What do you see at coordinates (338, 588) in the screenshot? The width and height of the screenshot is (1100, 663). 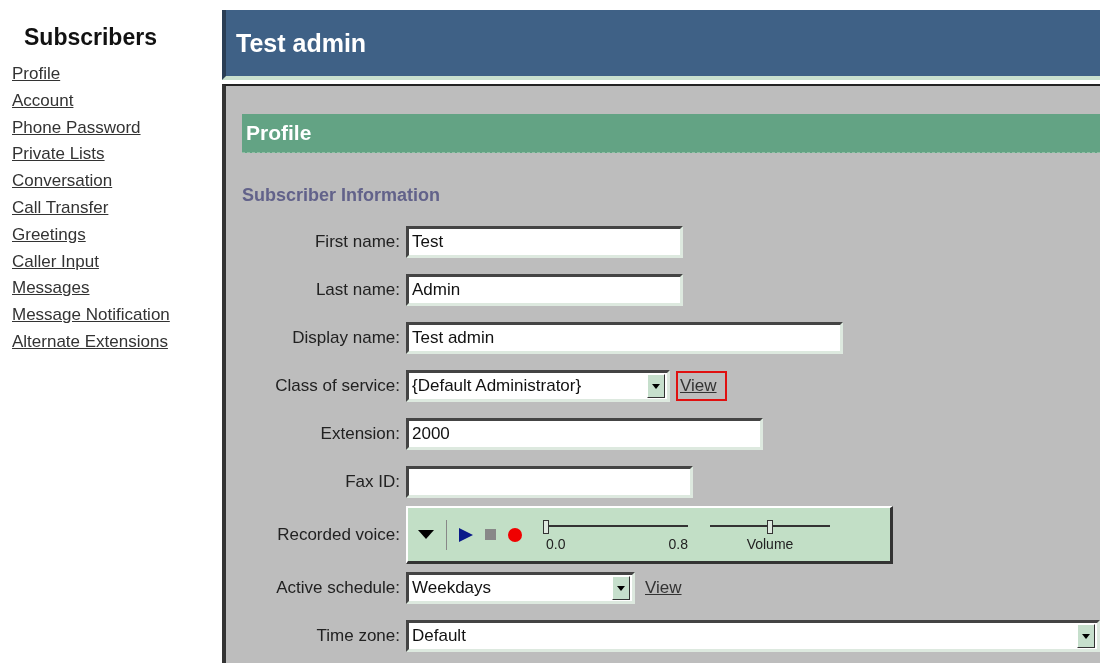 I see `field-label: Active schedule:` at bounding box center [338, 588].